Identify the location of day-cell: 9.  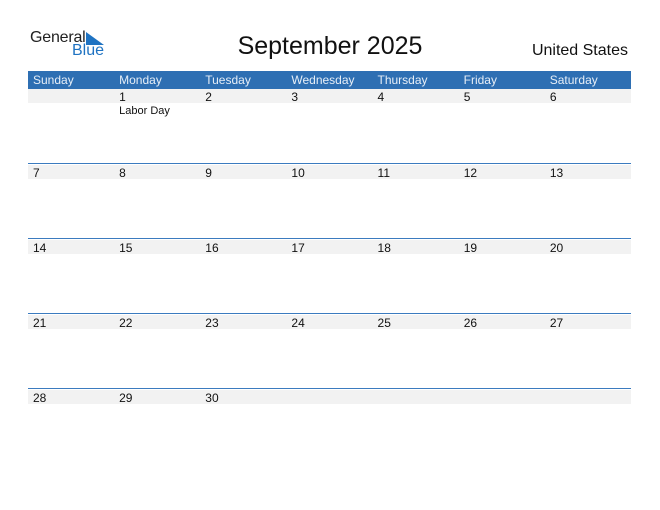
(243, 201).